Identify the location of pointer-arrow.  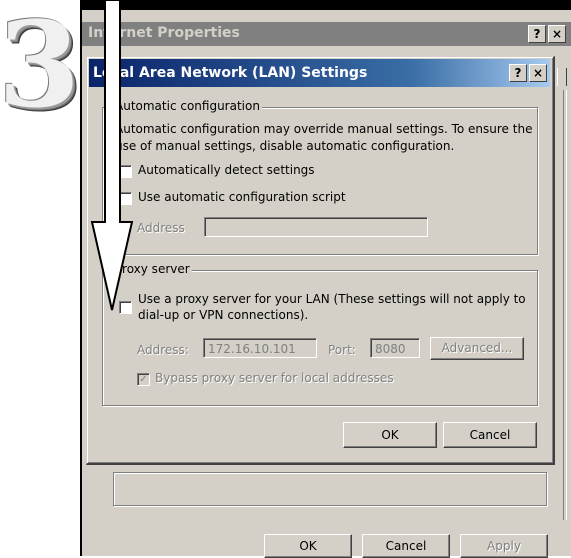
(112, 155).